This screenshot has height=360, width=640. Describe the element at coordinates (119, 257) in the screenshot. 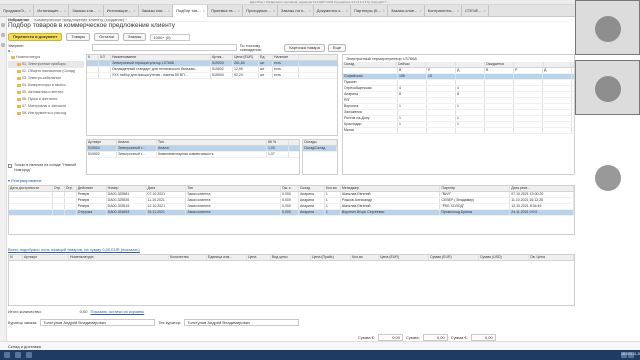

I see `column-header: Номенклатура` at that location.